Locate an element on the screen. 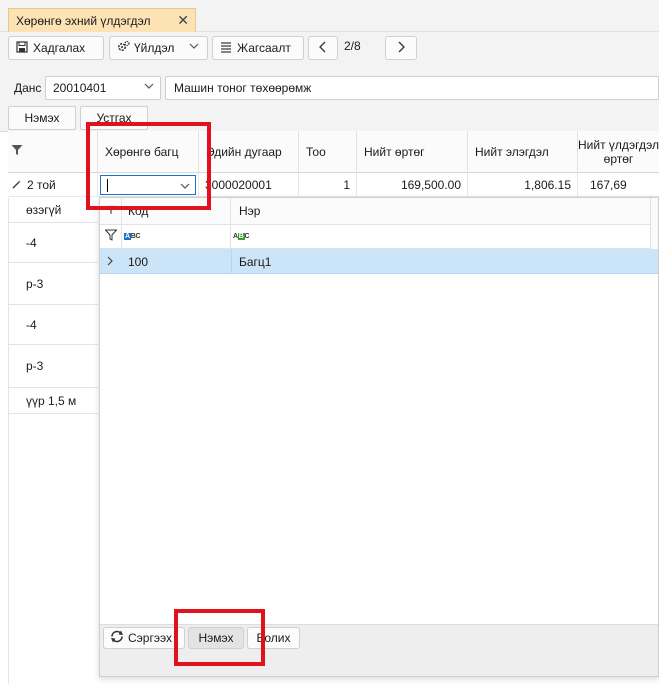 The image size is (659, 684). list-item: өзэгүй is located at coordinates (53, 210).